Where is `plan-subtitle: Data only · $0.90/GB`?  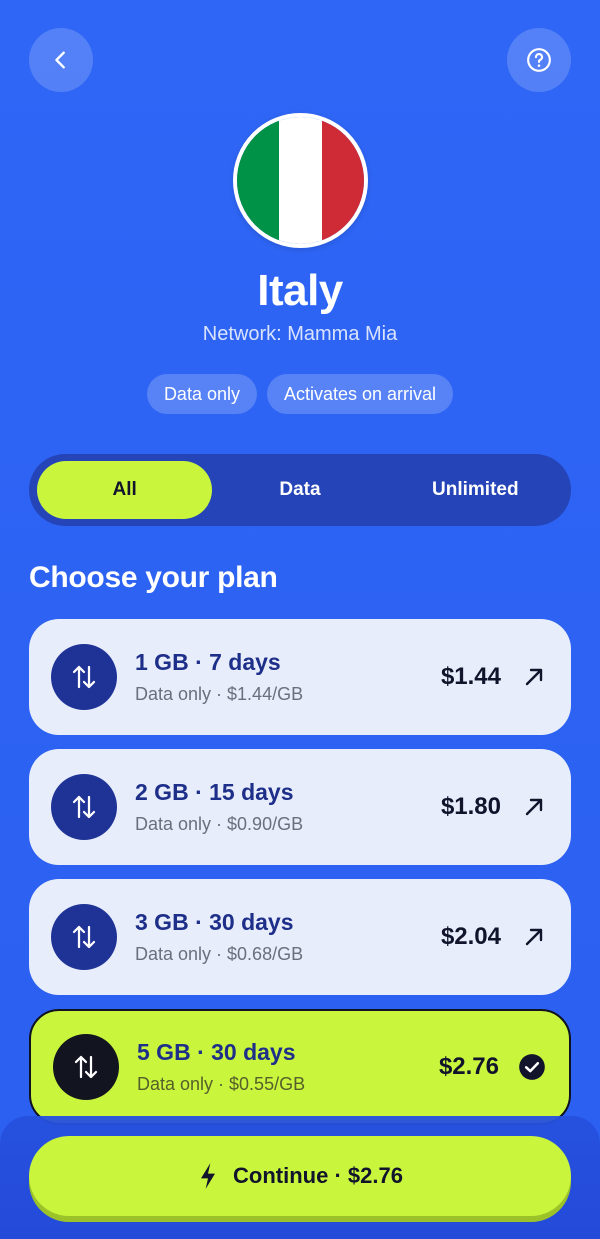 plan-subtitle: Data only · $0.90/GB is located at coordinates (219, 824).